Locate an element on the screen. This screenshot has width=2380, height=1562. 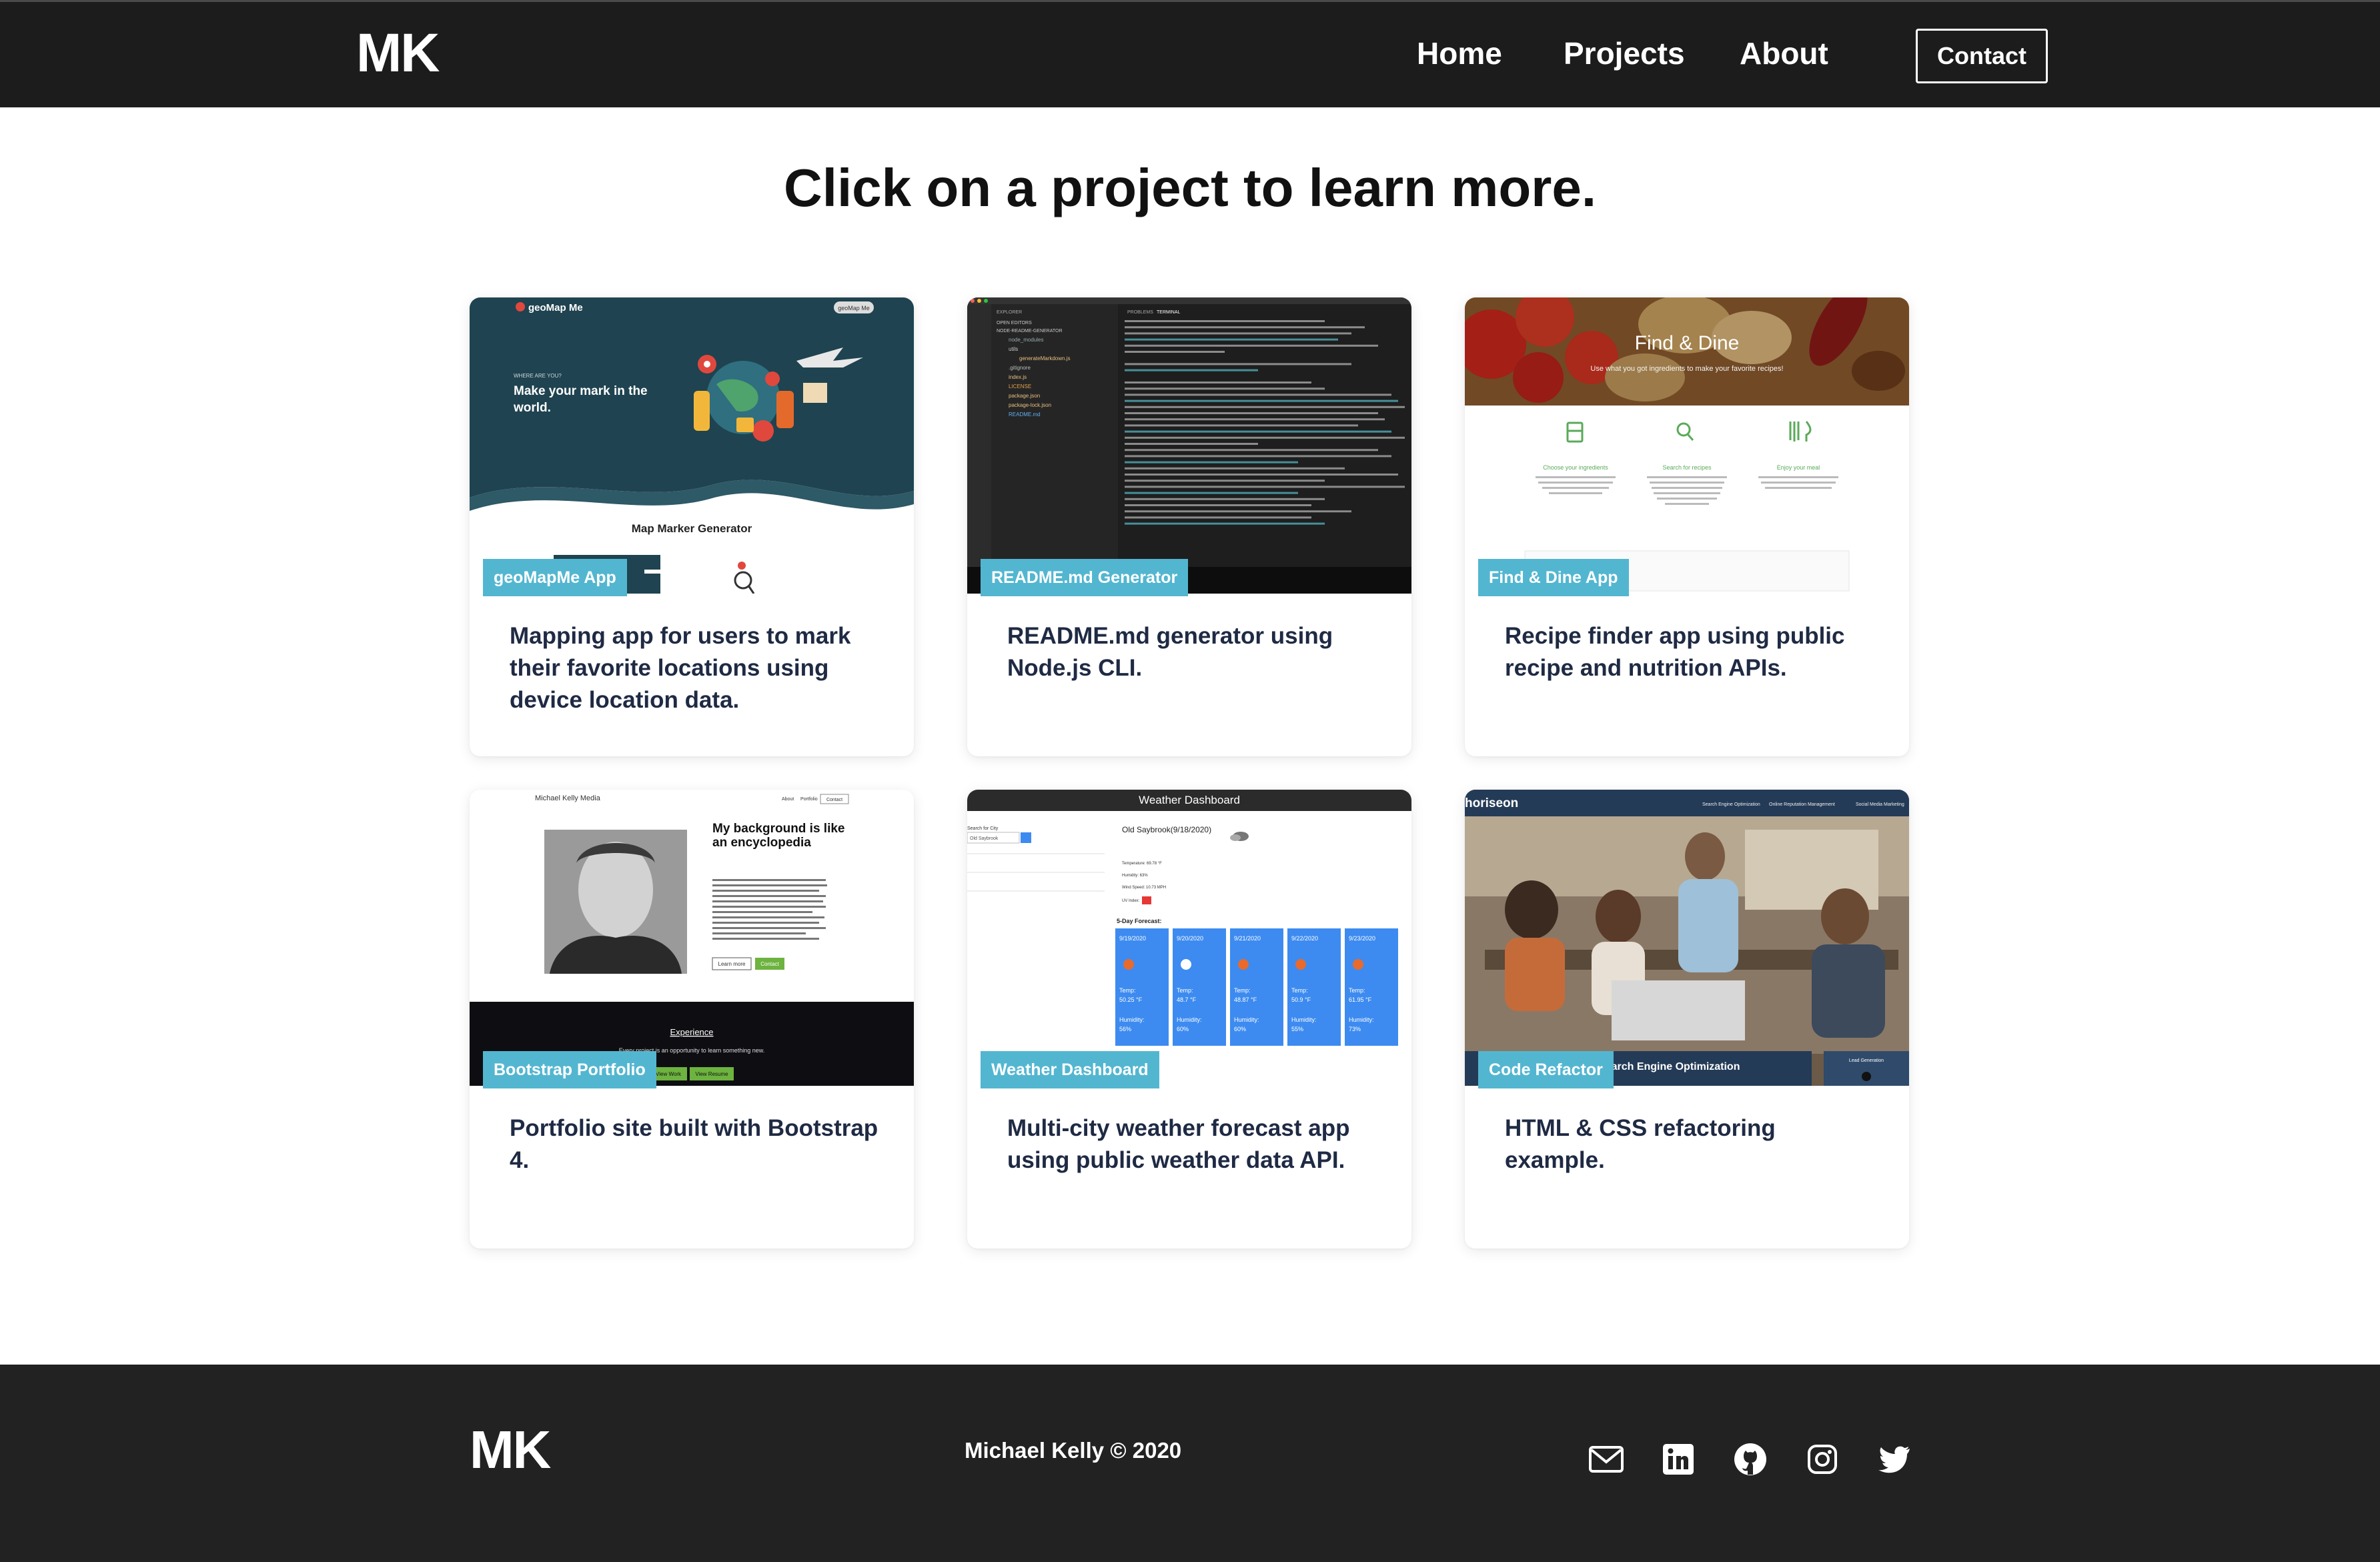
svg-text: Learn more is located at coordinates (732, 964).